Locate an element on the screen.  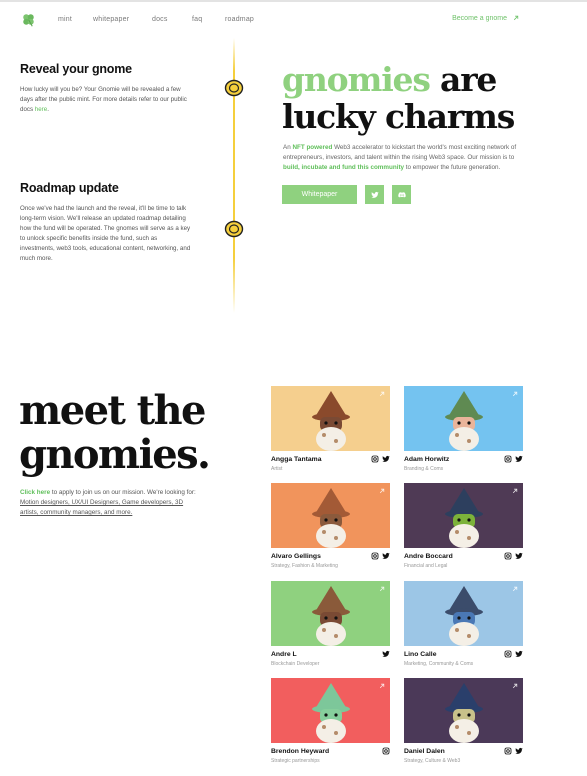
team-card: Daniel Dalen Strategy, Culture & Web3 is located at coordinates (463, 721).